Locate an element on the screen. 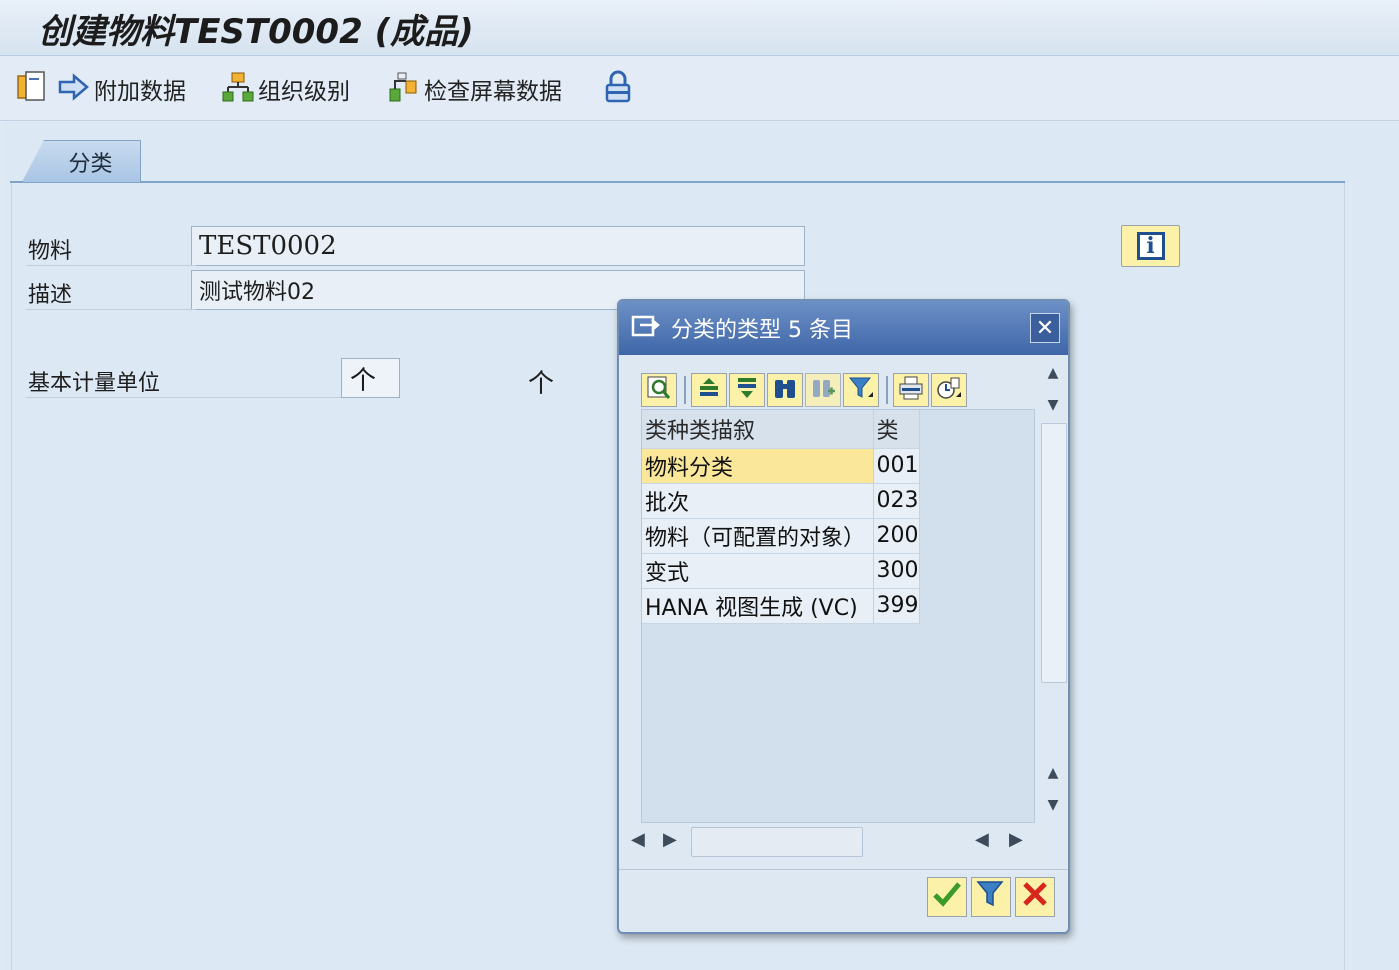 The image size is (1399, 970). window-title: 创建物料TEST0002 (成品) is located at coordinates (256, 32).